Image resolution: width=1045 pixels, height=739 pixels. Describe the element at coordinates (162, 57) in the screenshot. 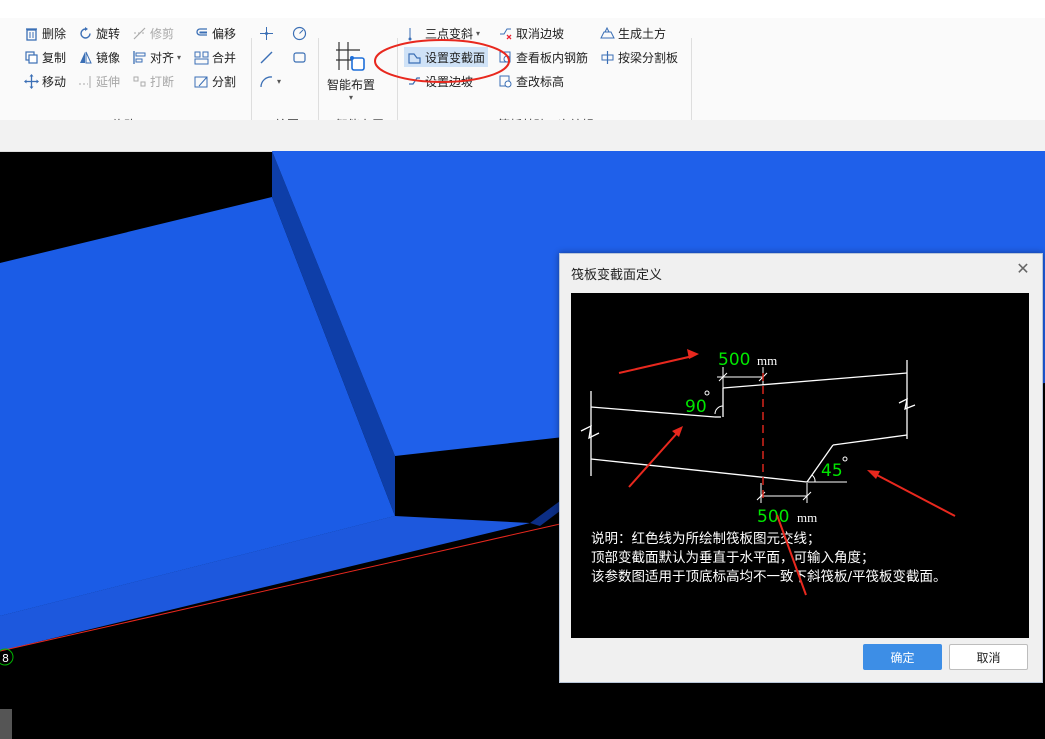

I see `align-label: 对齐` at that location.